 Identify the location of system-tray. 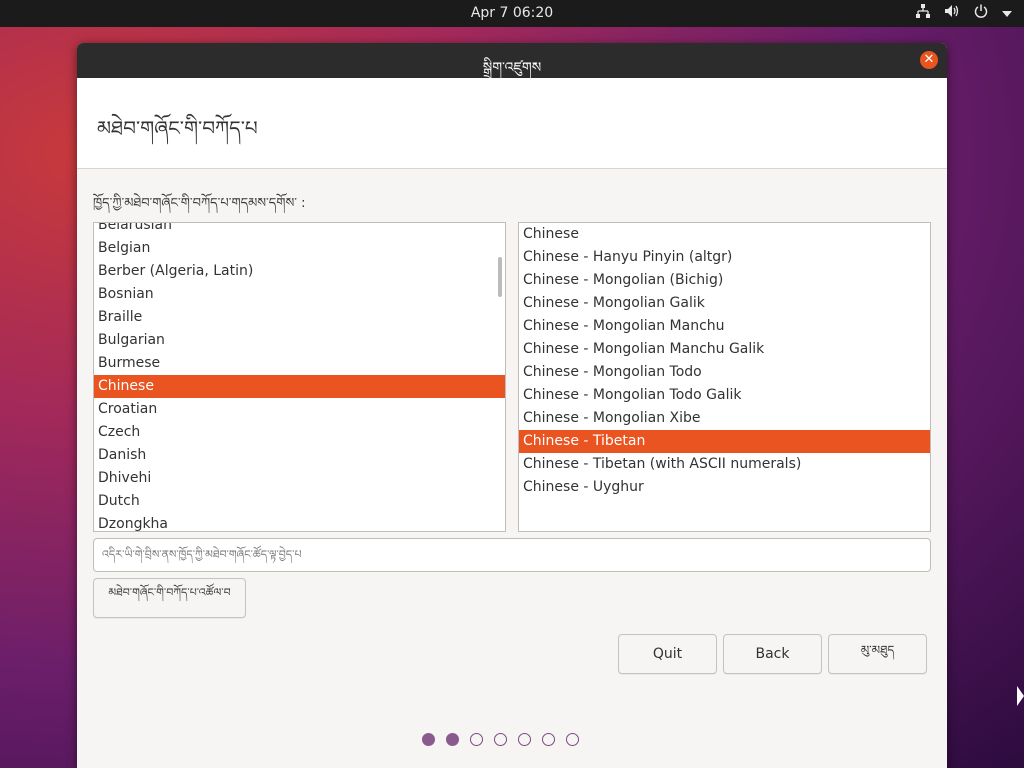
(964, 13).